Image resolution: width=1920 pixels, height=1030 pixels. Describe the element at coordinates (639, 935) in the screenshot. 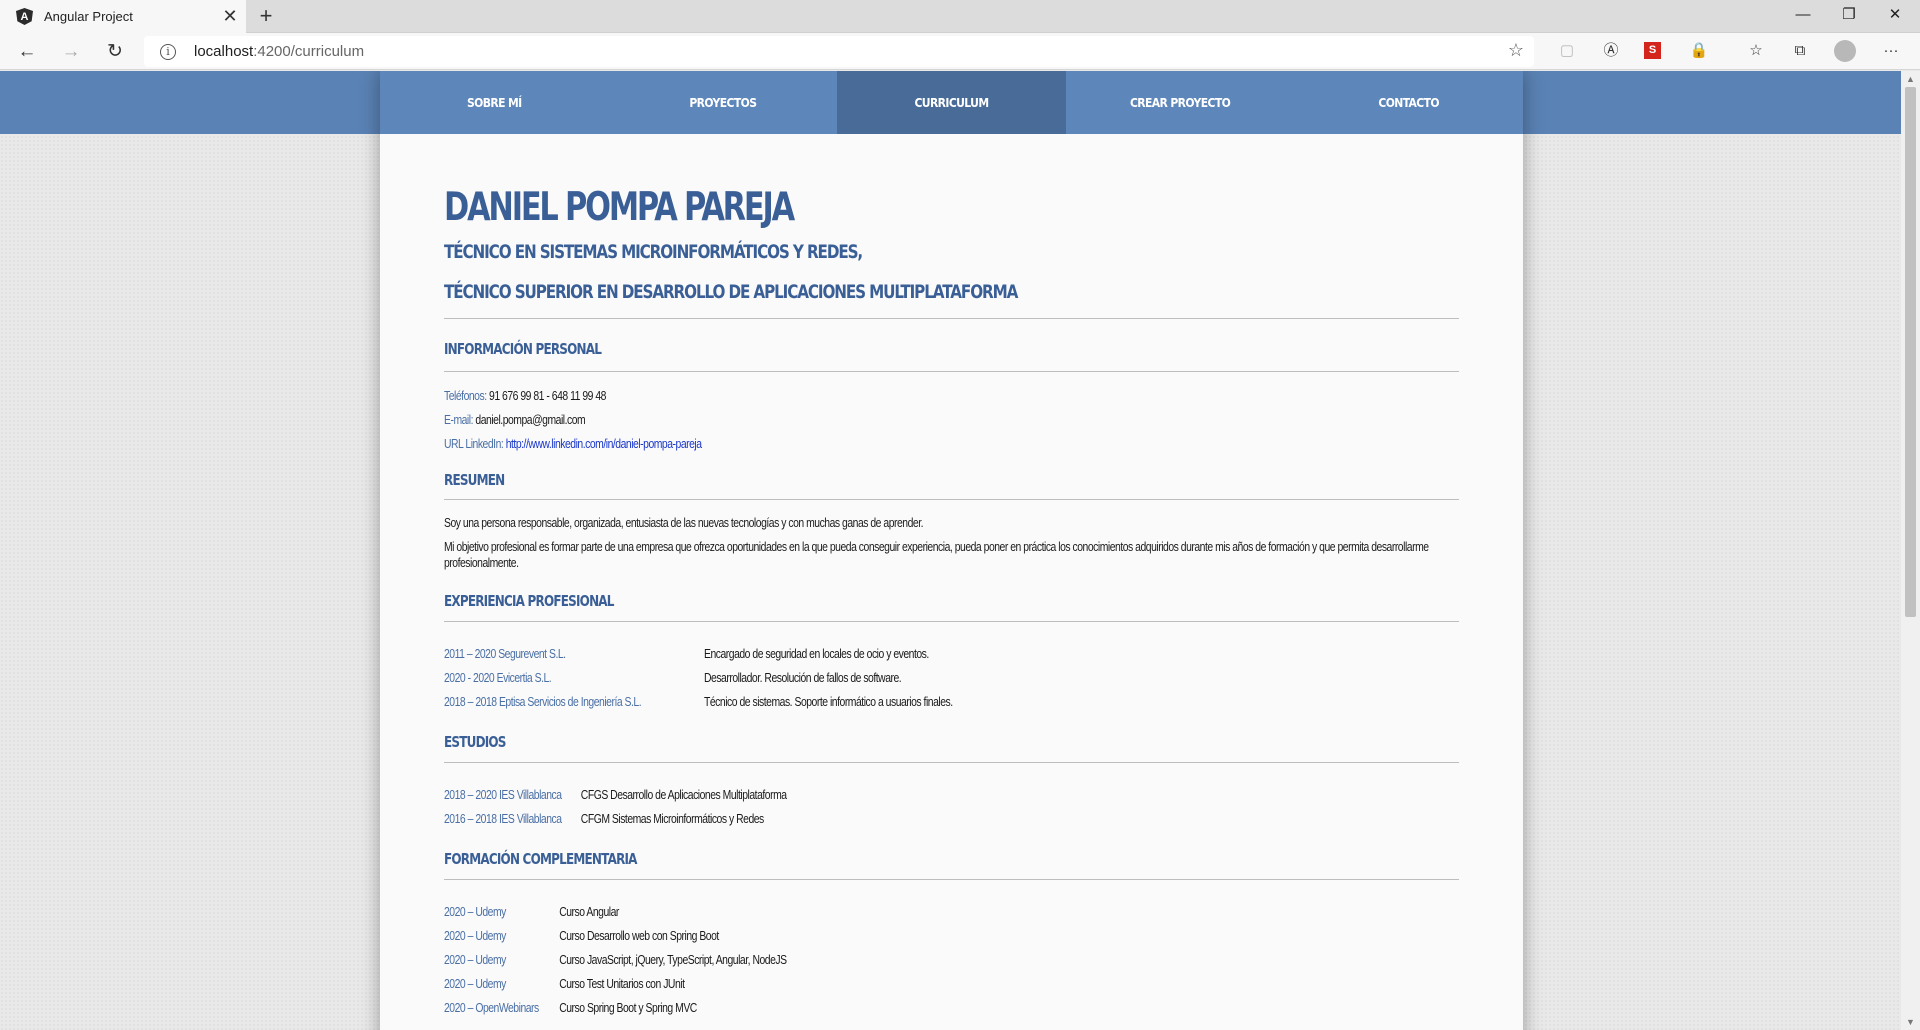

I see `training-description: Curso Desarrollo web con Spring Boot` at that location.